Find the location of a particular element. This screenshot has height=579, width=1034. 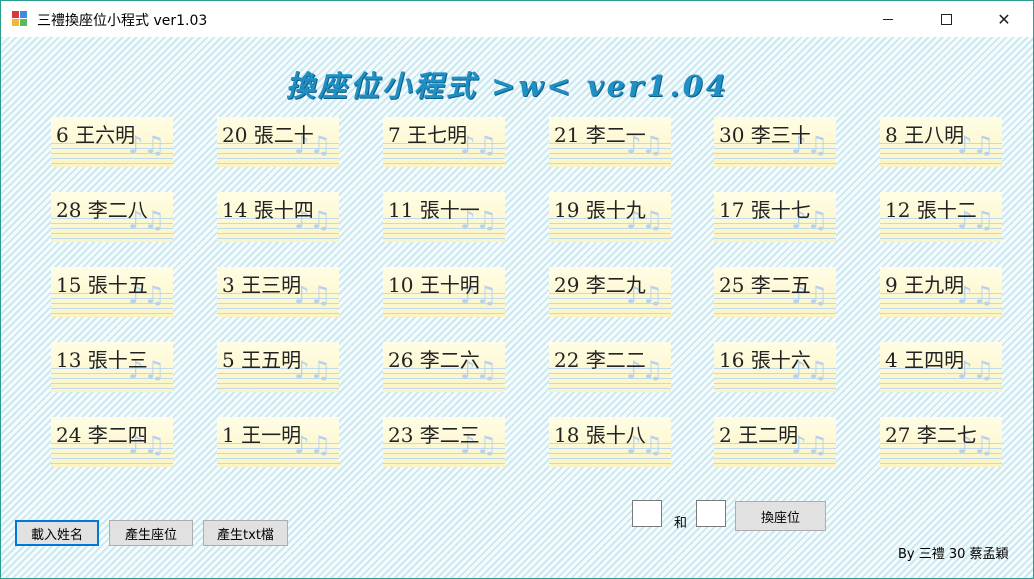

seat-card: ♪♫ 6 王六明 is located at coordinates (112, 142).